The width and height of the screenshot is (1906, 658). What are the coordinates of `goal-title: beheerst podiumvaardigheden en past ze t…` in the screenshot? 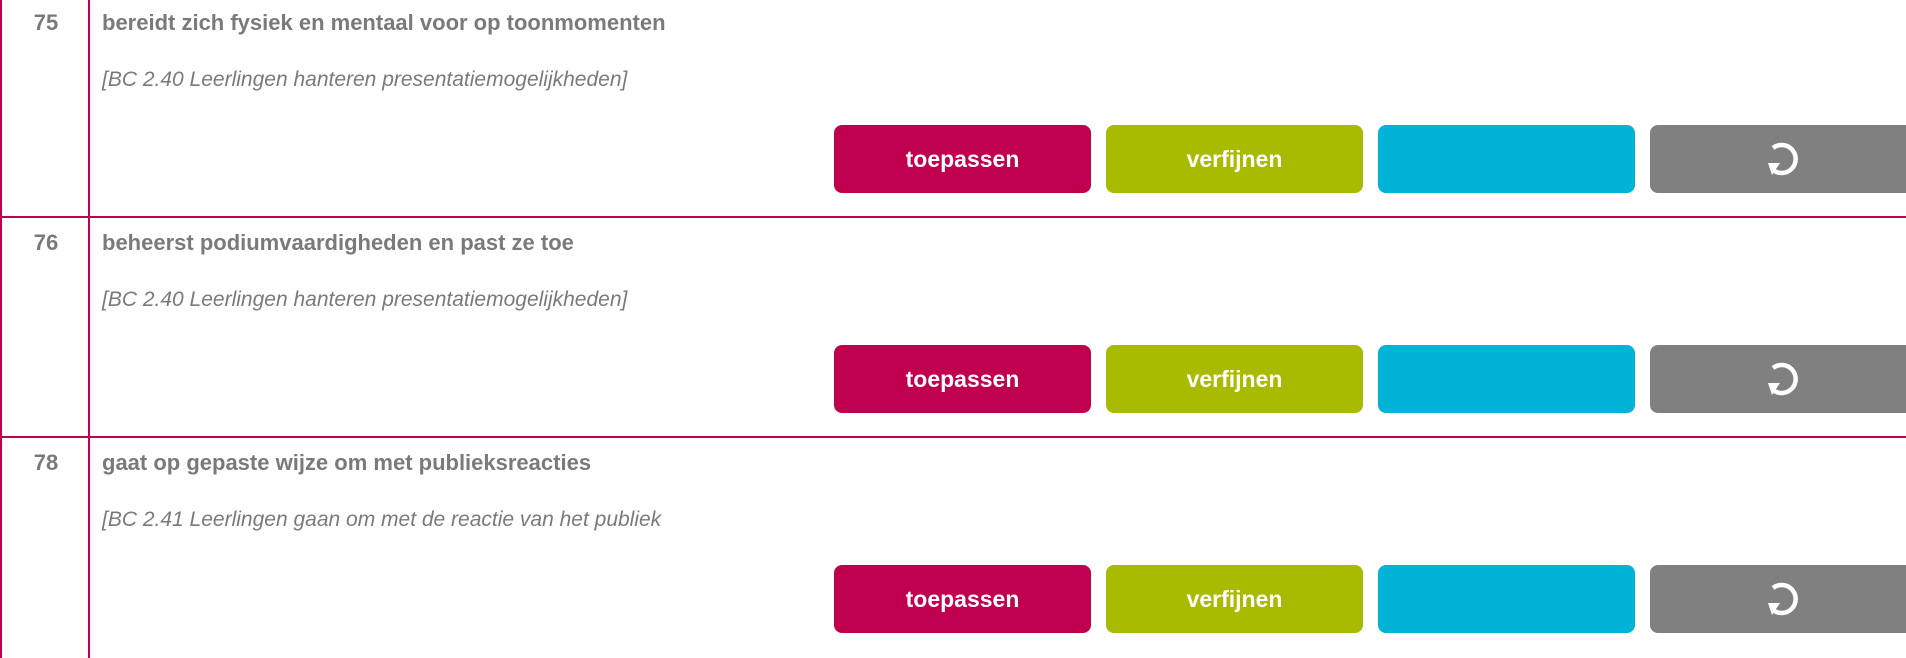 It's located at (338, 242).